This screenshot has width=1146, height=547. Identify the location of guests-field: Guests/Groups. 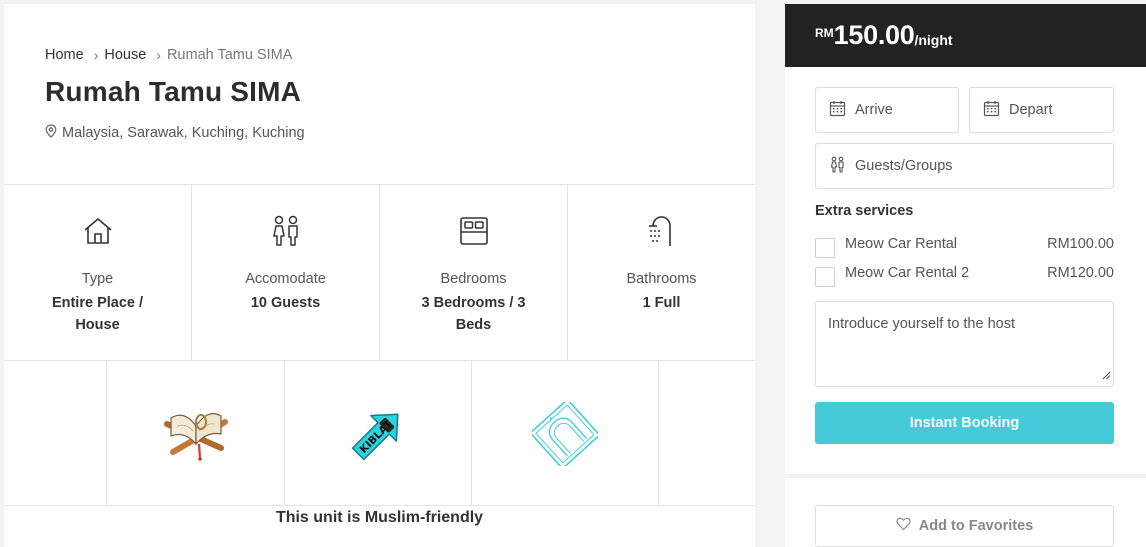
(964, 166).